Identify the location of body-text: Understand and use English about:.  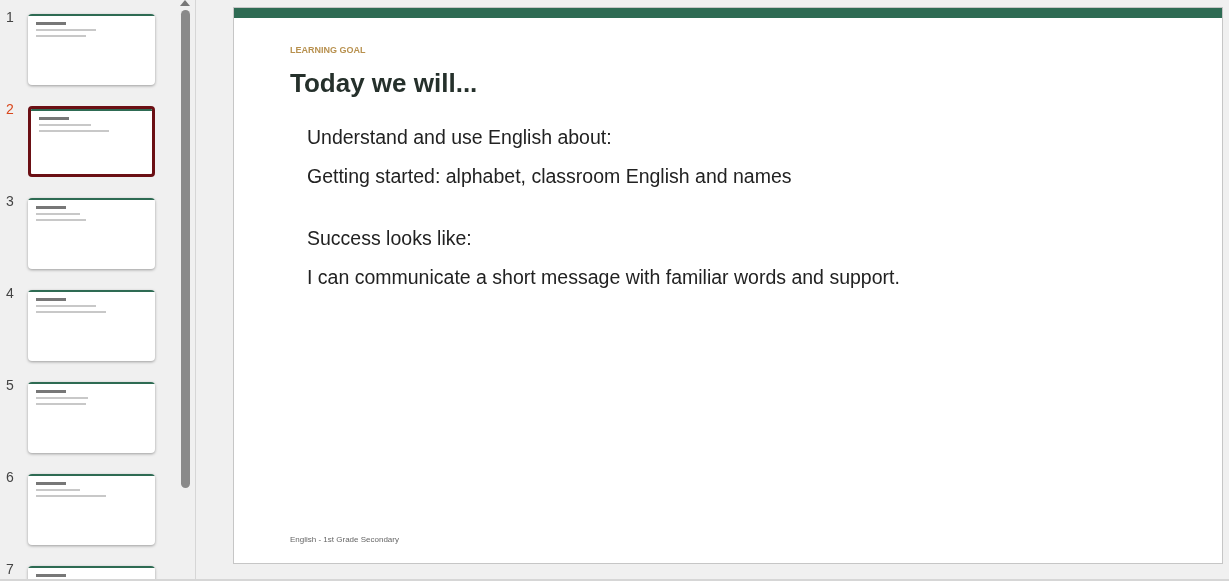
(460, 137).